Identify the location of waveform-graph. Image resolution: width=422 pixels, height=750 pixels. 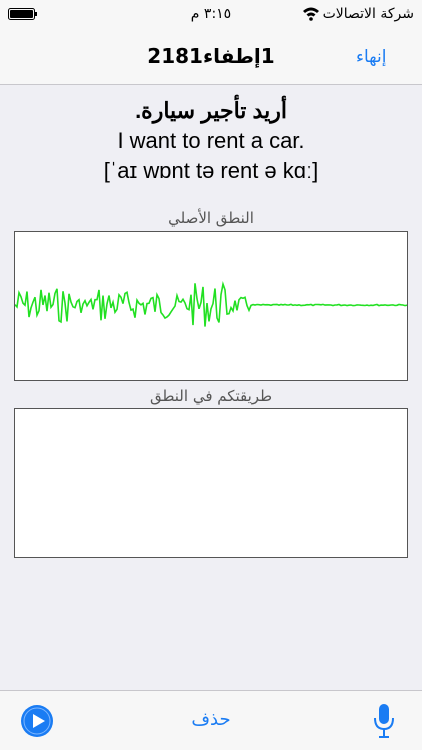
(211, 304).